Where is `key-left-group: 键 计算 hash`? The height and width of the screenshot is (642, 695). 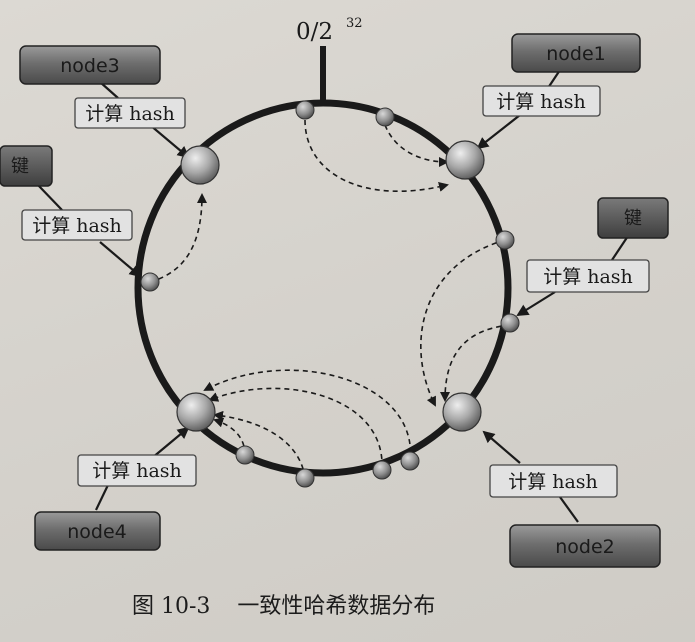
key-left-group: 键 计算 hash is located at coordinates (66, 193).